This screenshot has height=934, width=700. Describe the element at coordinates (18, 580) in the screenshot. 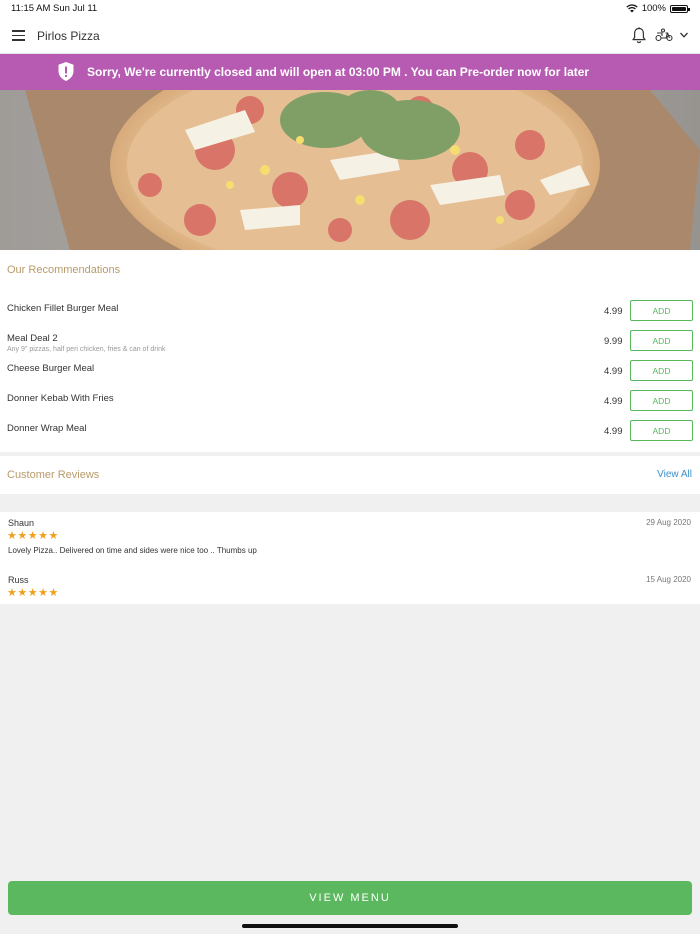

I see `review-author: Russ` at that location.